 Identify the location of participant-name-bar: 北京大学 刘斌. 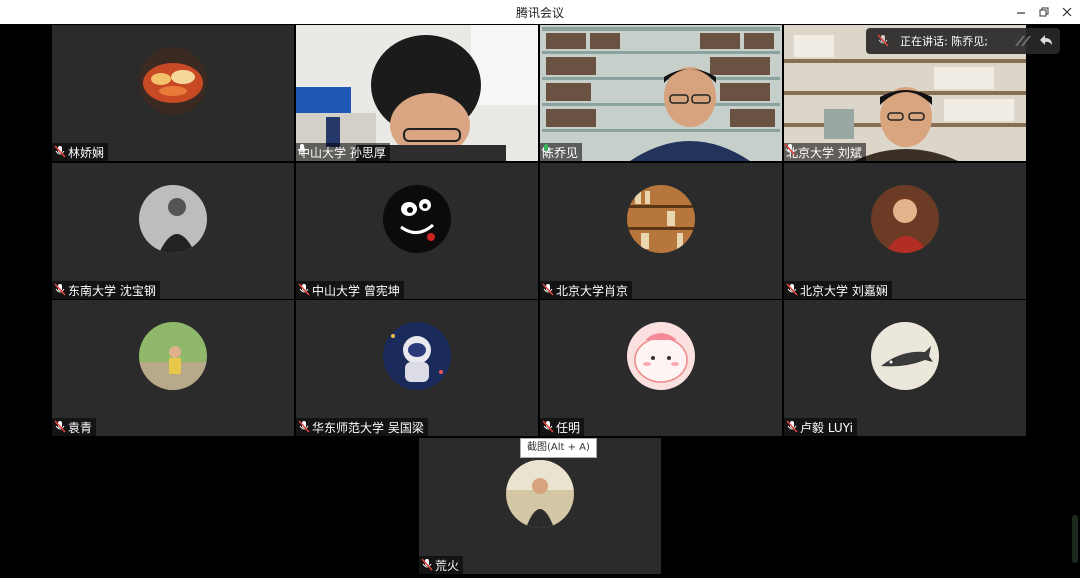
(825, 152).